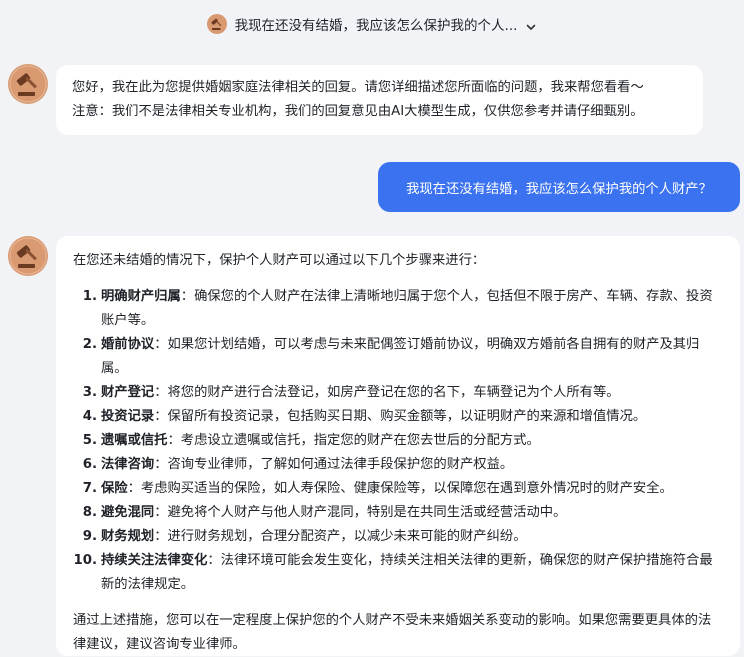  Describe the element at coordinates (353, 440) in the screenshot. I see `step-desc: ：考虑设立遗嘱或信托，指定您的财产在您去世后的分配方式。` at that location.